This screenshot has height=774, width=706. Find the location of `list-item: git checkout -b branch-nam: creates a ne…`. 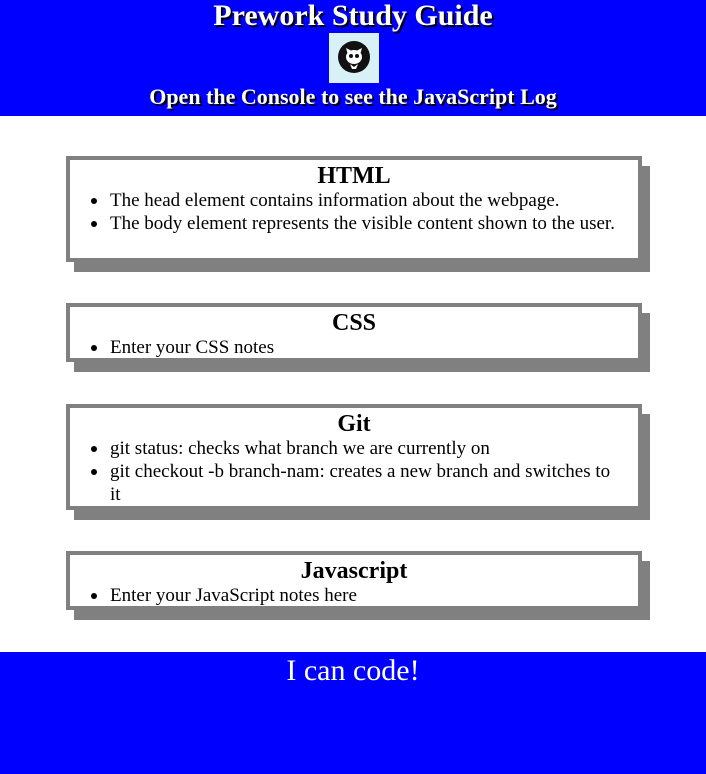

list-item: git checkout -b branch-nam: creates a ne… is located at coordinates (355, 483).